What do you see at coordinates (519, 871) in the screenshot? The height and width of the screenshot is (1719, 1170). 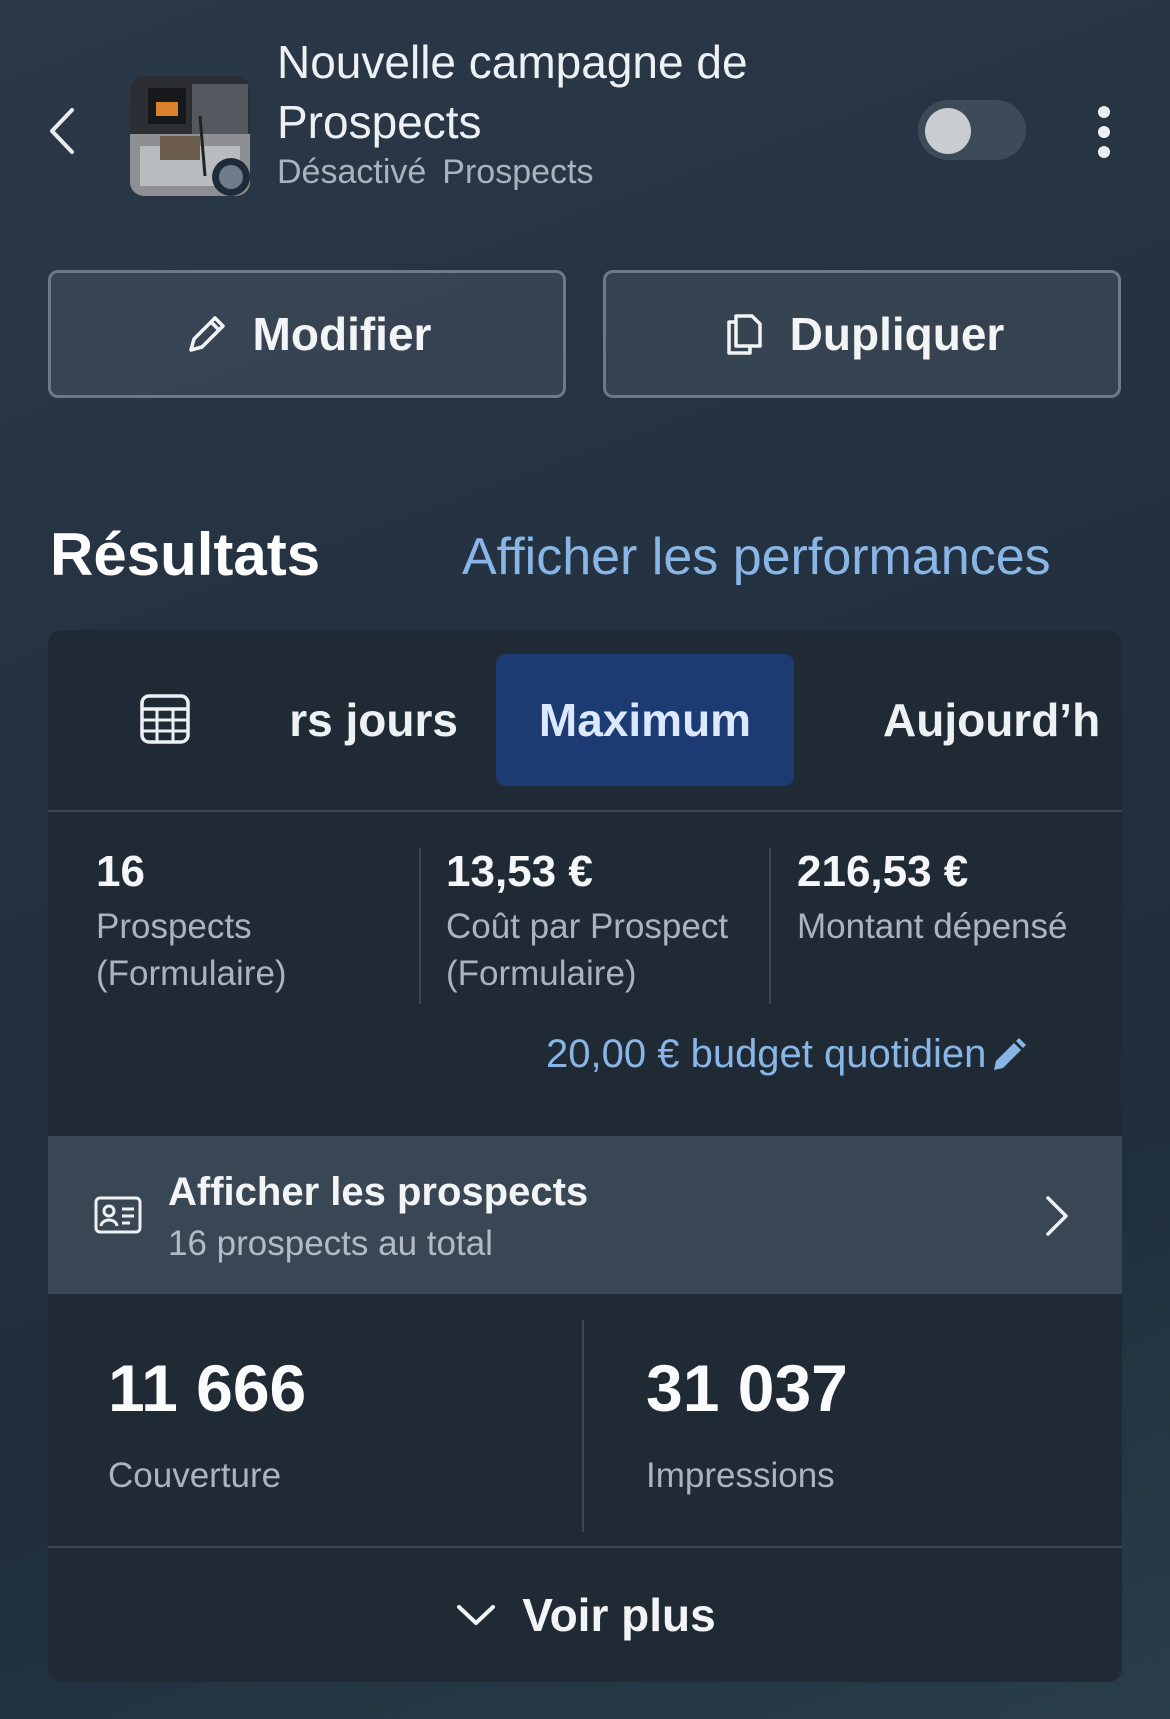 I see `metric-cost-value: 13,53 €` at bounding box center [519, 871].